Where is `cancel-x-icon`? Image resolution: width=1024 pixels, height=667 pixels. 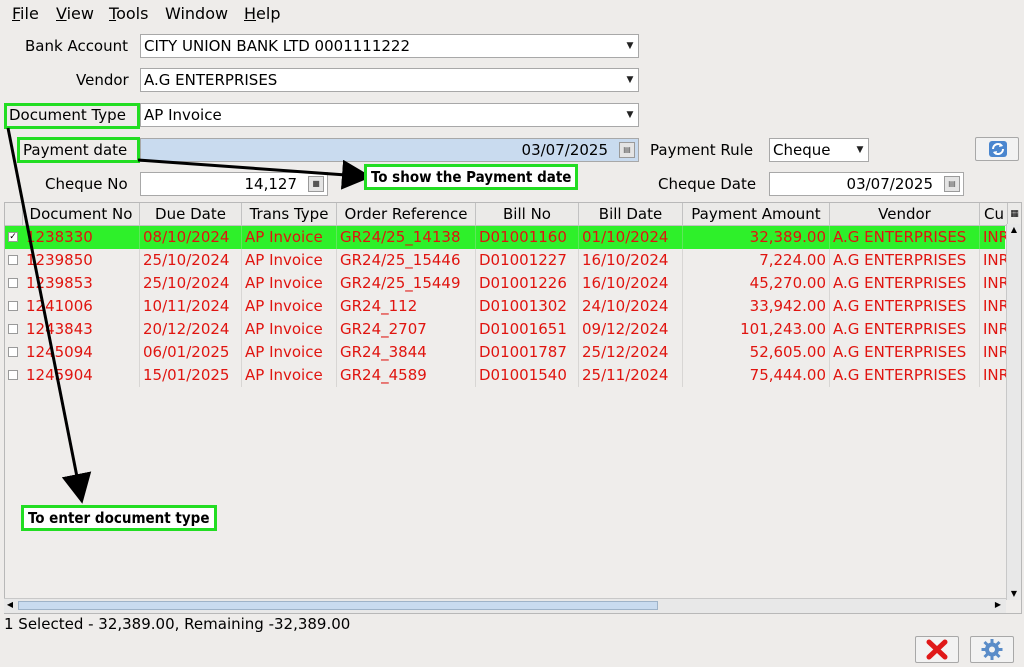 cancel-x-icon is located at coordinates (937, 649).